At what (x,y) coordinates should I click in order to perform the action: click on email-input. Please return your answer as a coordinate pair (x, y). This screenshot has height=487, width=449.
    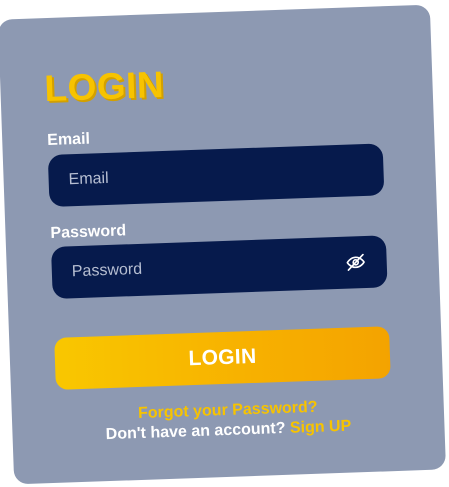
    Looking at the image, I should click on (193, 176).